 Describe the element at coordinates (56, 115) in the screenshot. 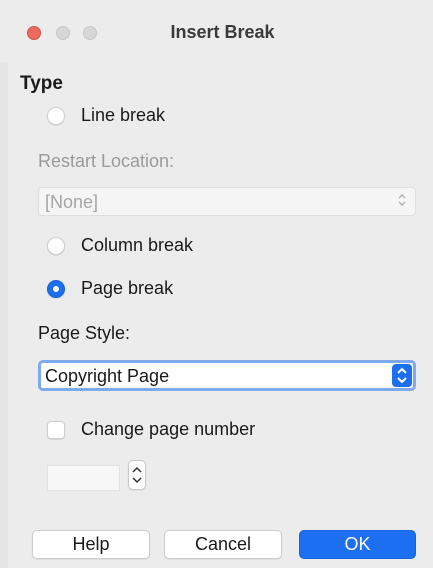

I see `line-break-radio` at that location.